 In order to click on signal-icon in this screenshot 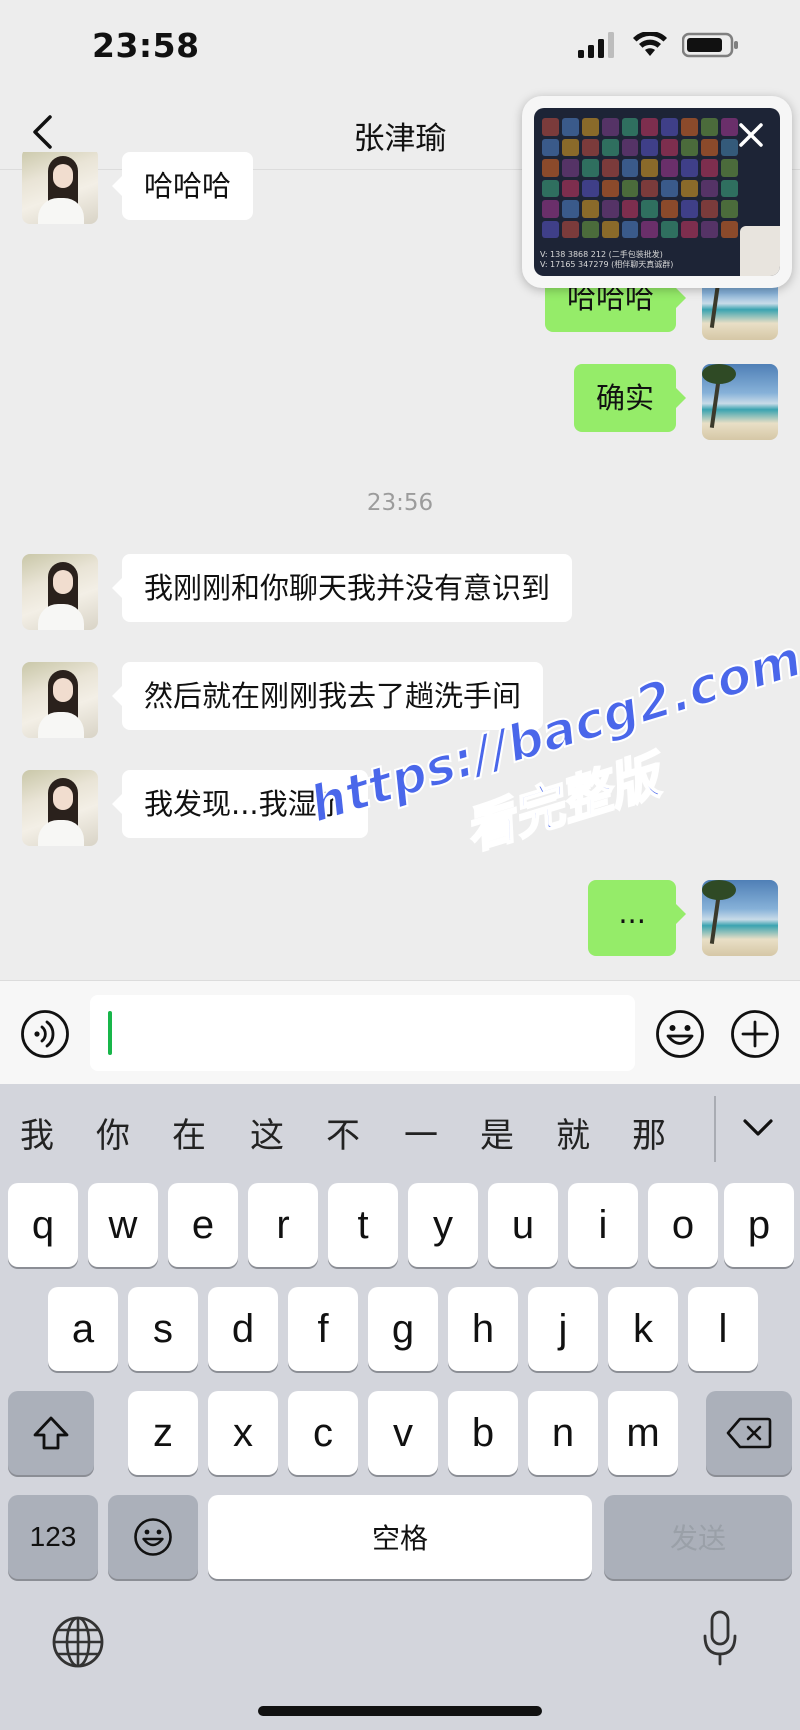, I will do `click(596, 45)`.